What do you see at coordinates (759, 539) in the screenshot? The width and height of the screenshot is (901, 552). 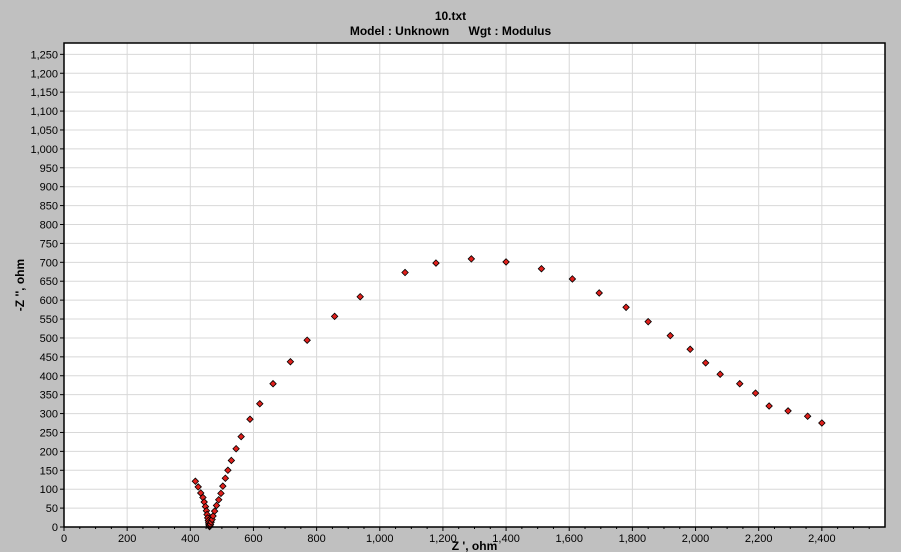 I see `x-tick-label: 2,200` at bounding box center [759, 539].